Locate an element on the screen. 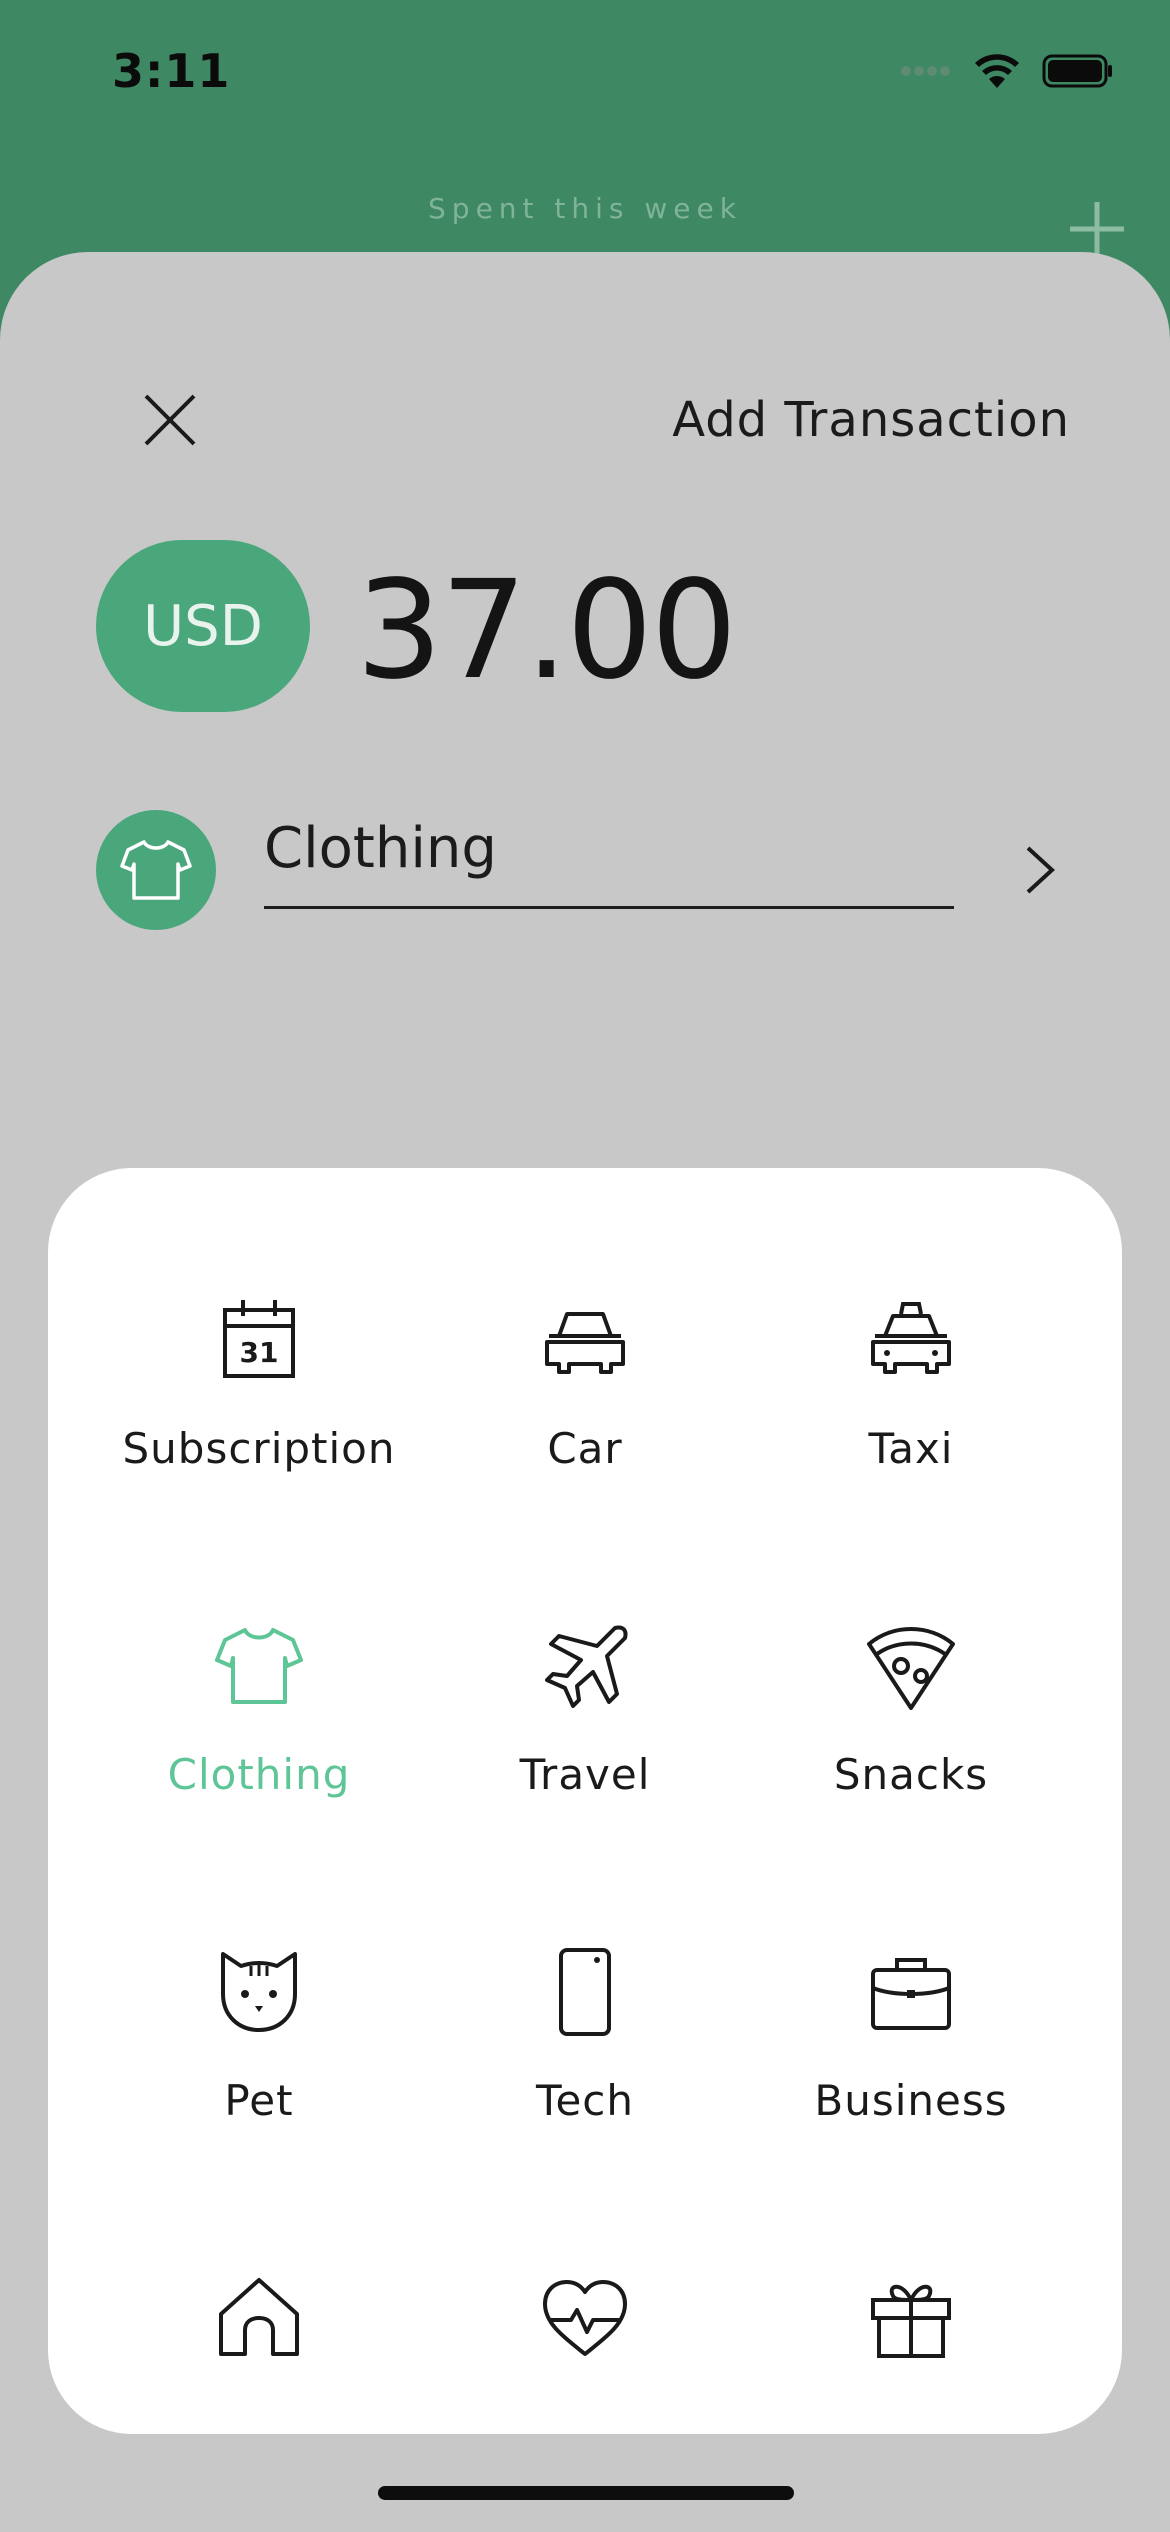 The width and height of the screenshot is (1170, 2532). category-label: Tech is located at coordinates (585, 2100).